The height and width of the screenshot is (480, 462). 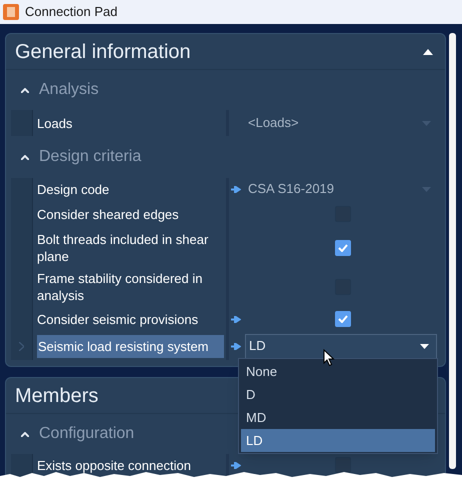 What do you see at coordinates (86, 434) in the screenshot?
I see `group-title: Configuration` at bounding box center [86, 434].